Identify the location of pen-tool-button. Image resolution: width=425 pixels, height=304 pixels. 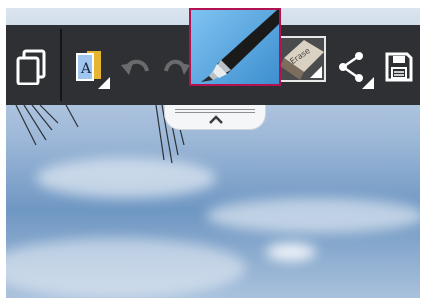
(235, 47).